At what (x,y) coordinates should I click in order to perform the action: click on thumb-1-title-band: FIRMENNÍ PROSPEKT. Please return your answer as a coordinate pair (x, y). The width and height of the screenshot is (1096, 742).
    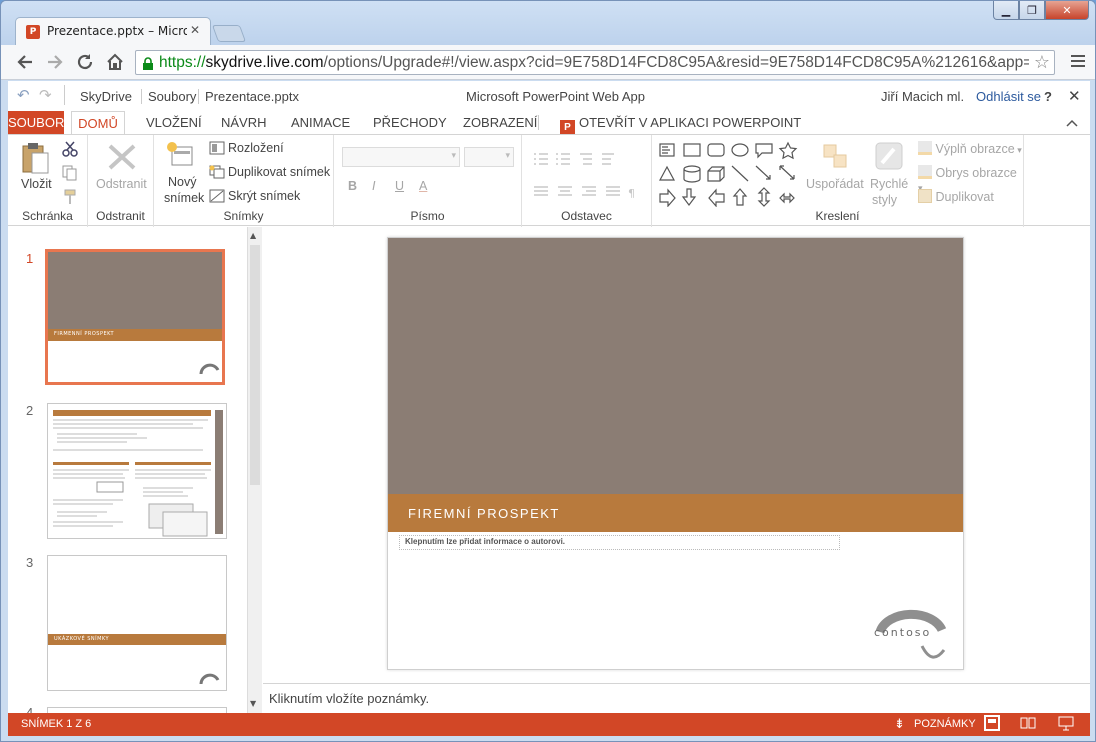
    Looking at the image, I should click on (135, 335).